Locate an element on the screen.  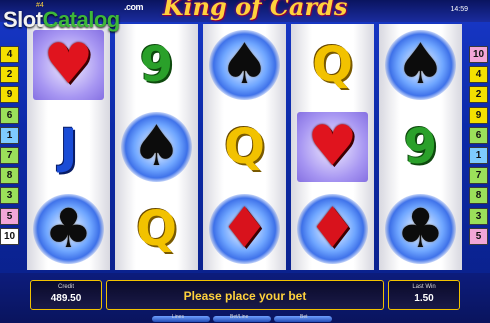
jack-symbol-icon: J is located at coordinates (68, 147).